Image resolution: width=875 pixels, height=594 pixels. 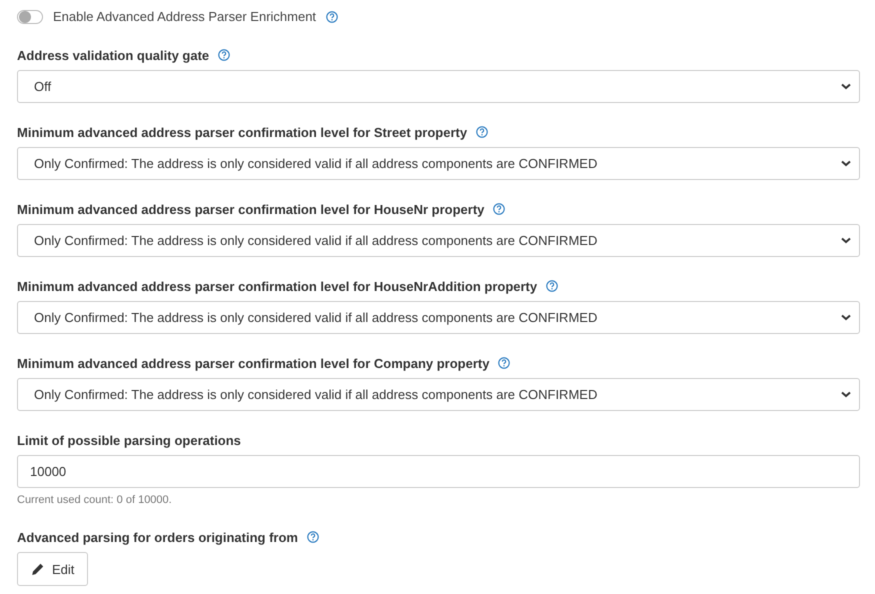 I want to click on select-field: Off, so click(x=438, y=86).